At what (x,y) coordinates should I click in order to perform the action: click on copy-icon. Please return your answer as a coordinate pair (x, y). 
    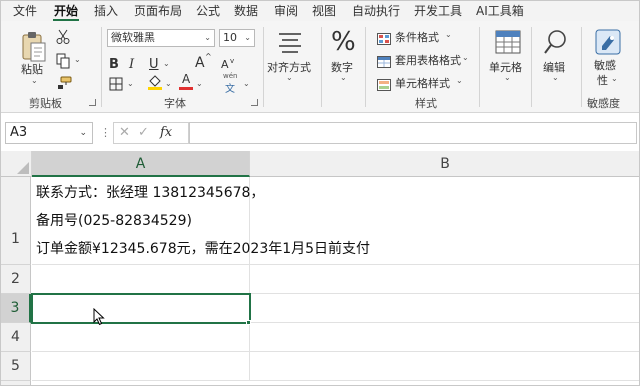
    Looking at the image, I should click on (63, 63).